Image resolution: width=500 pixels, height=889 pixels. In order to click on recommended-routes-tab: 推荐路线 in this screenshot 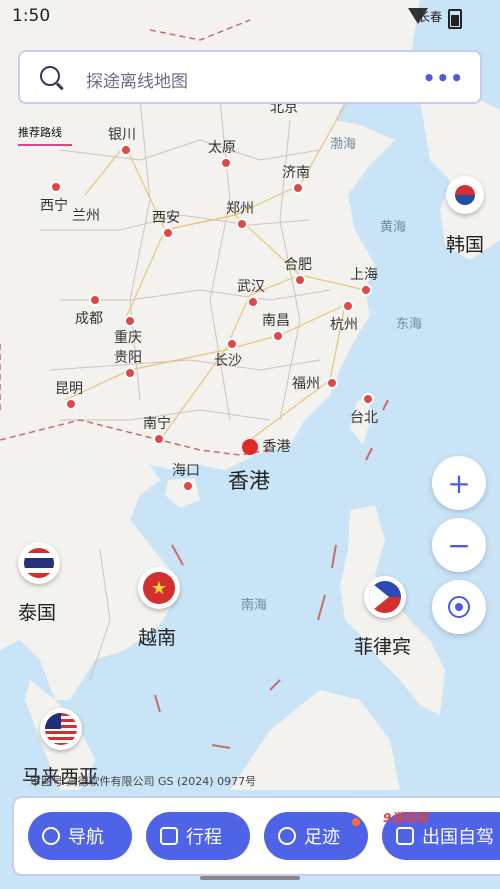, I will do `click(45, 135)`.